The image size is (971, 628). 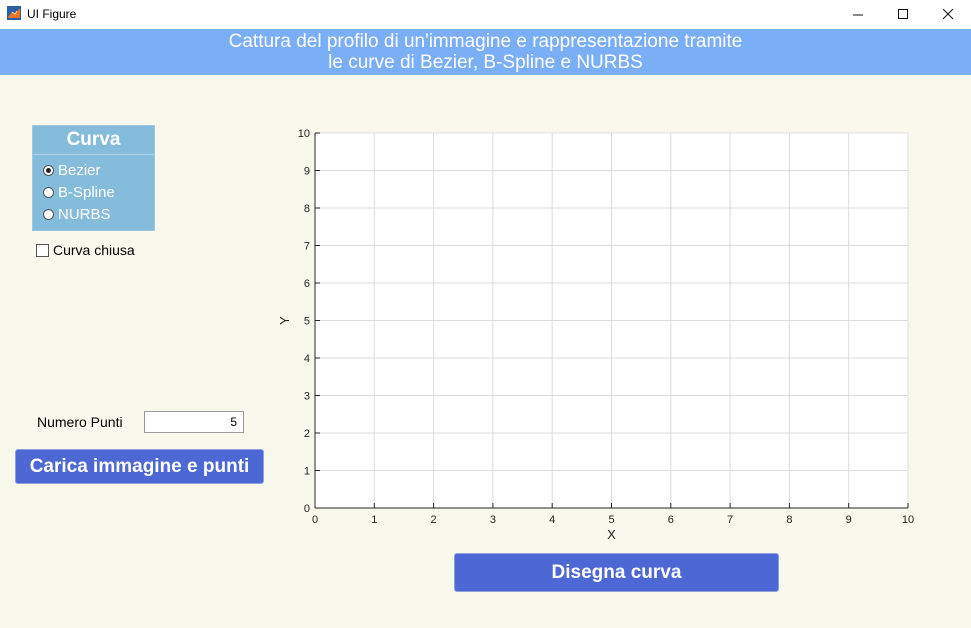 What do you see at coordinates (908, 520) in the screenshot?
I see `x-tick-label: 10` at bounding box center [908, 520].